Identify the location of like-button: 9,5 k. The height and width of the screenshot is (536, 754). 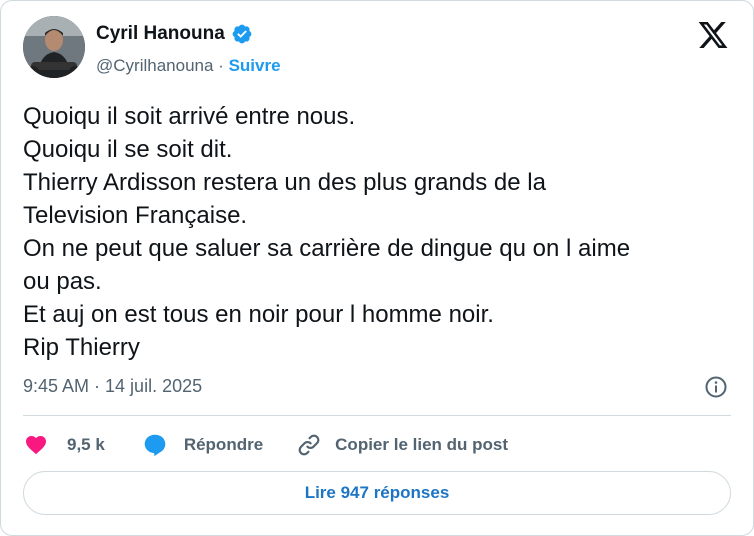
(64, 445).